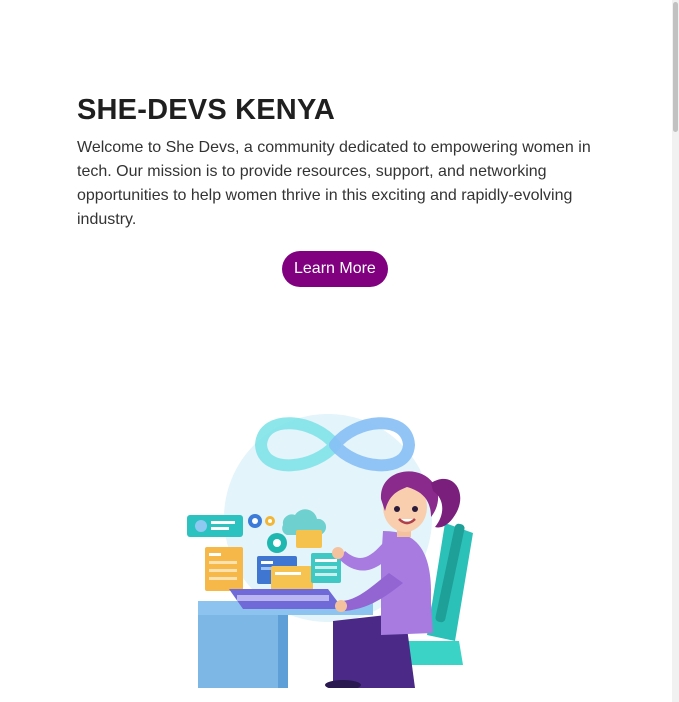 The height and width of the screenshot is (702, 679). What do you see at coordinates (675, 351) in the screenshot?
I see `page-scrollbar` at bounding box center [675, 351].